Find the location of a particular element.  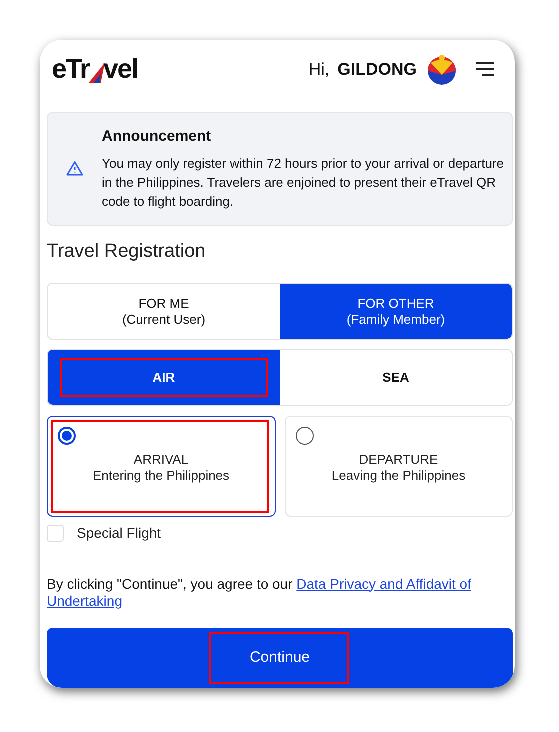

announcement-title: Announcement is located at coordinates (157, 136).